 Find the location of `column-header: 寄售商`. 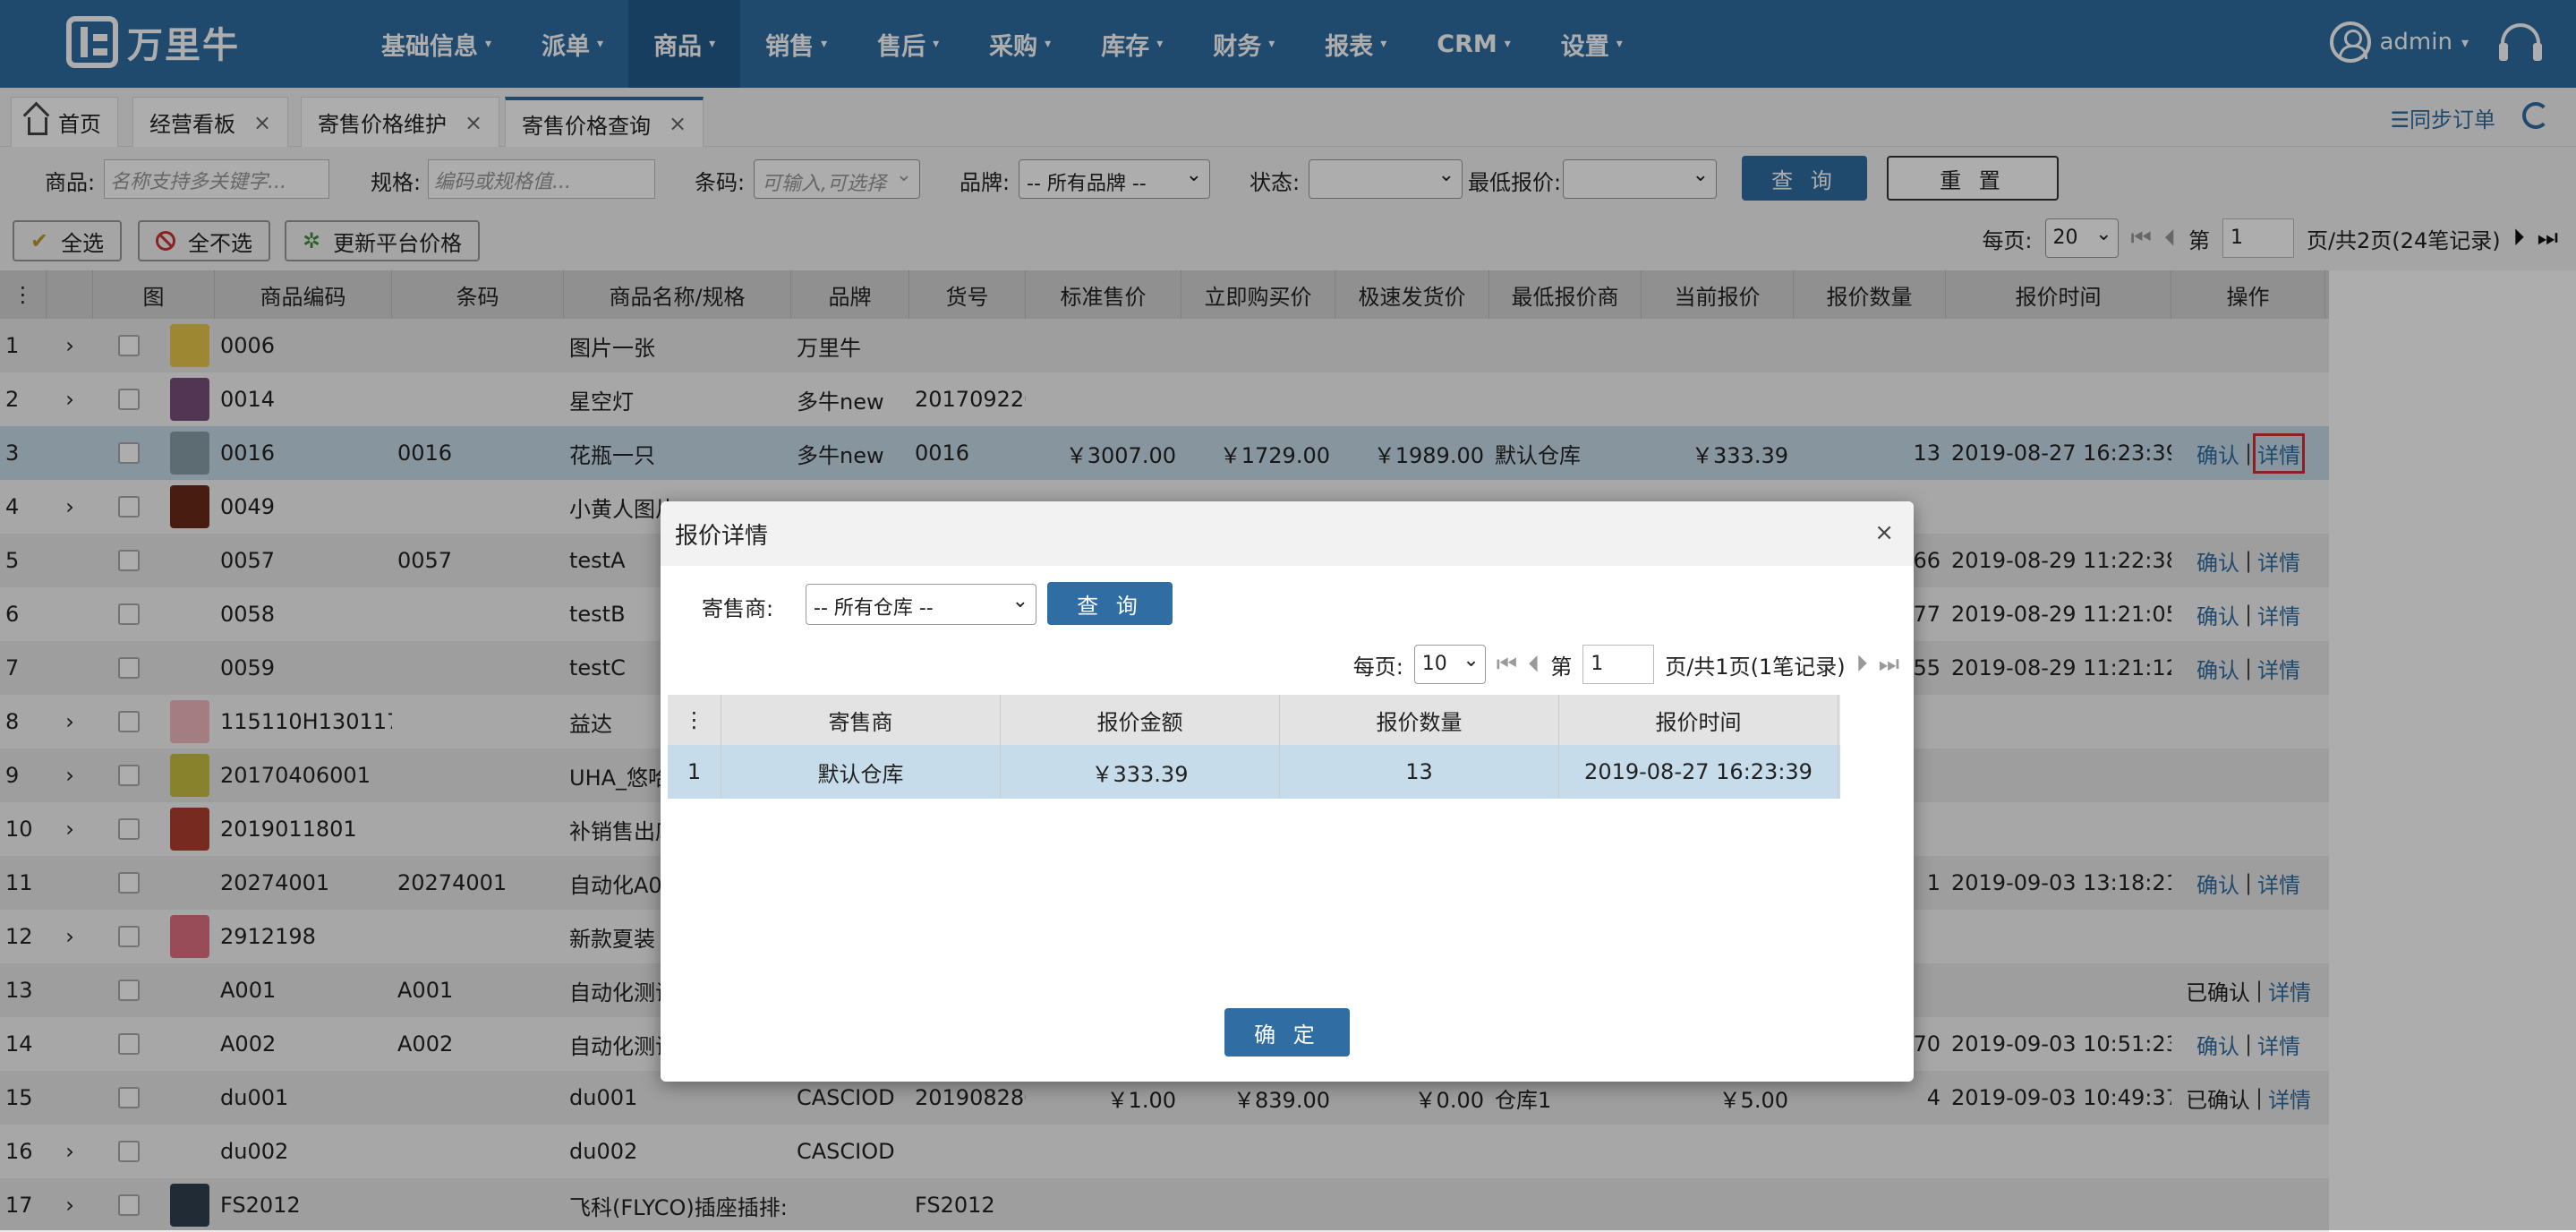

column-header: 寄售商 is located at coordinates (861, 720).